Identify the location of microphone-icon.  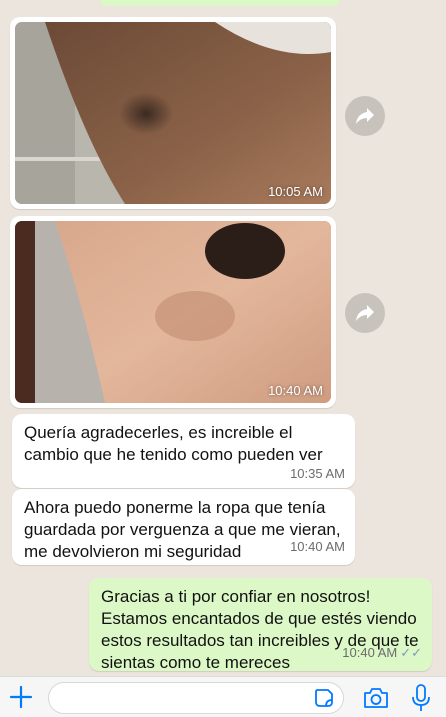
(421, 697).